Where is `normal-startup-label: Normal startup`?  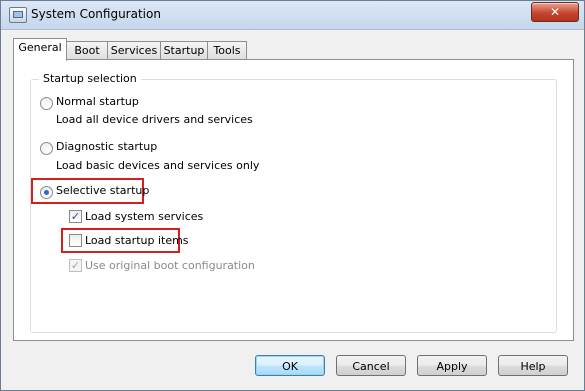
normal-startup-label: Normal startup is located at coordinates (97, 101).